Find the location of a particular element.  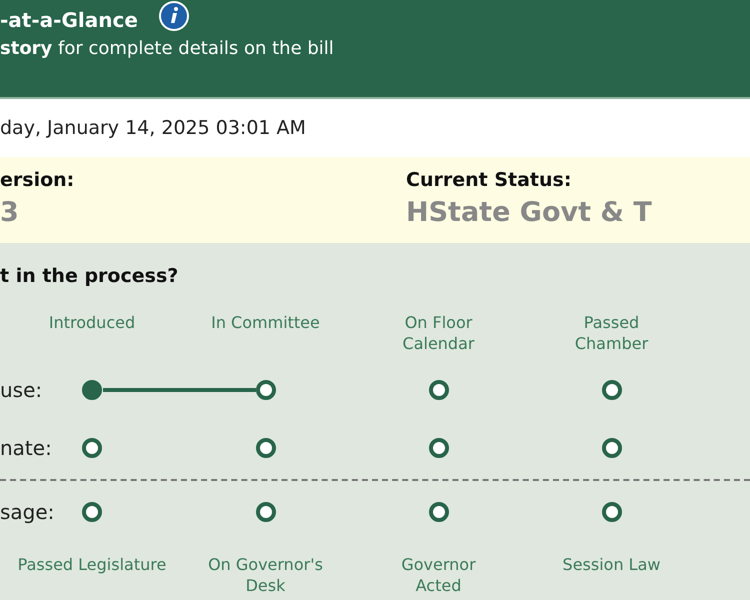

stage-label: On Governor's Desk is located at coordinates (265, 576).